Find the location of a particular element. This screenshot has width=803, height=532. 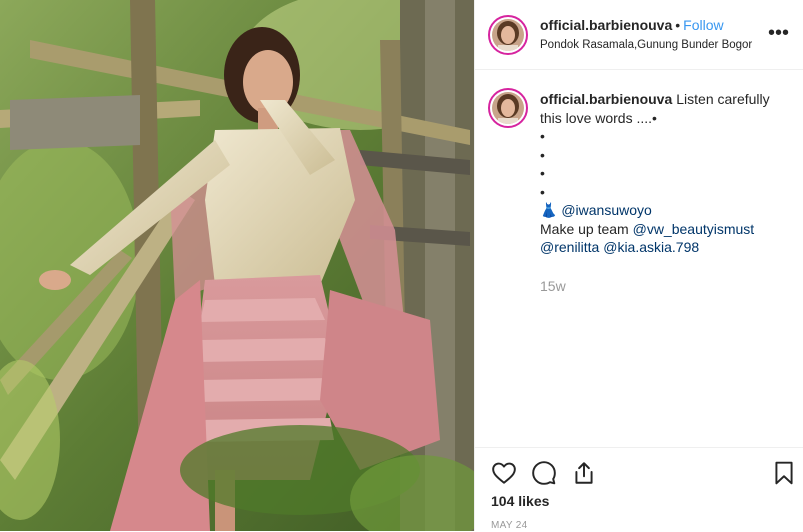

username-link: official.barbienouva is located at coordinates (606, 25).